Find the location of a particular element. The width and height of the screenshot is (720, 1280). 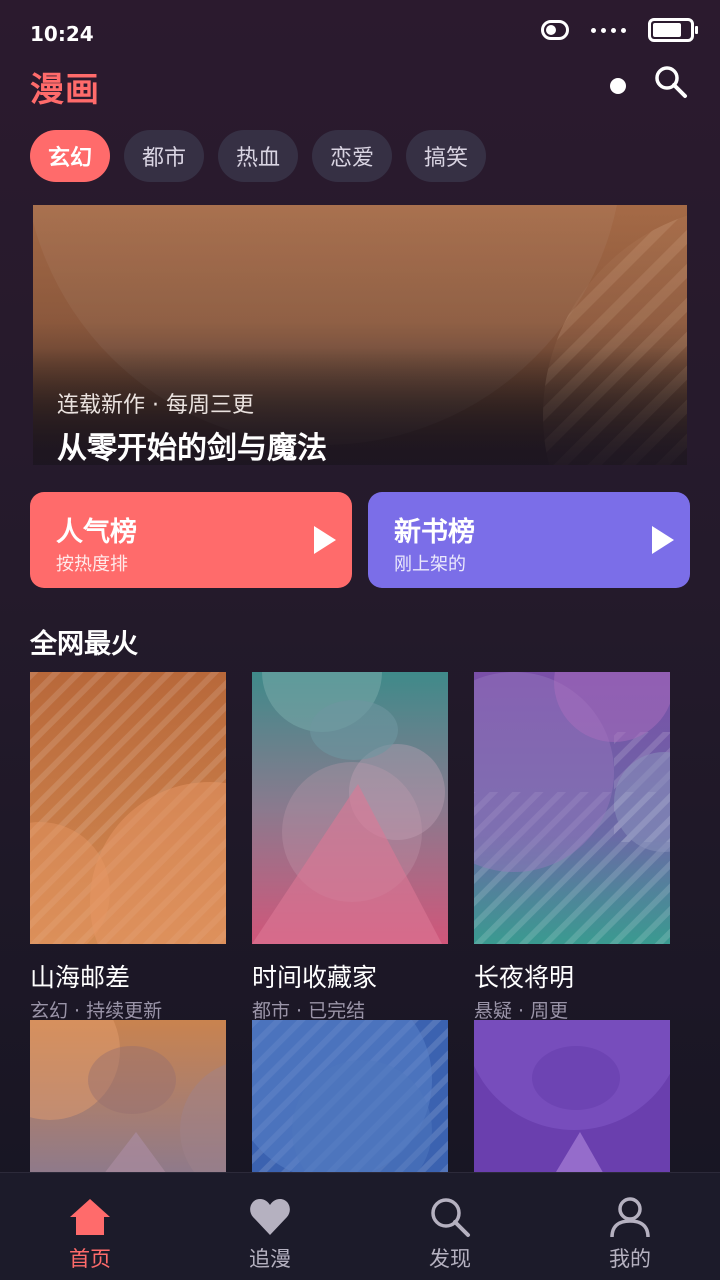

tab-label: 追漫 is located at coordinates (270, 1259).